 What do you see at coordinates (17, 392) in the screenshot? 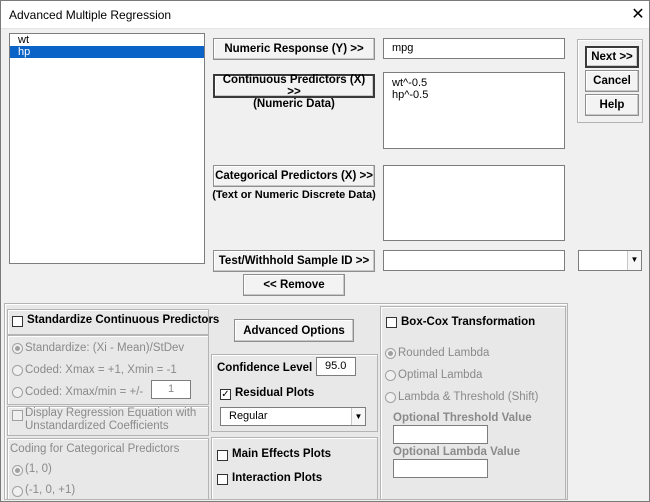
I see `coded-maxmin-radio` at bounding box center [17, 392].